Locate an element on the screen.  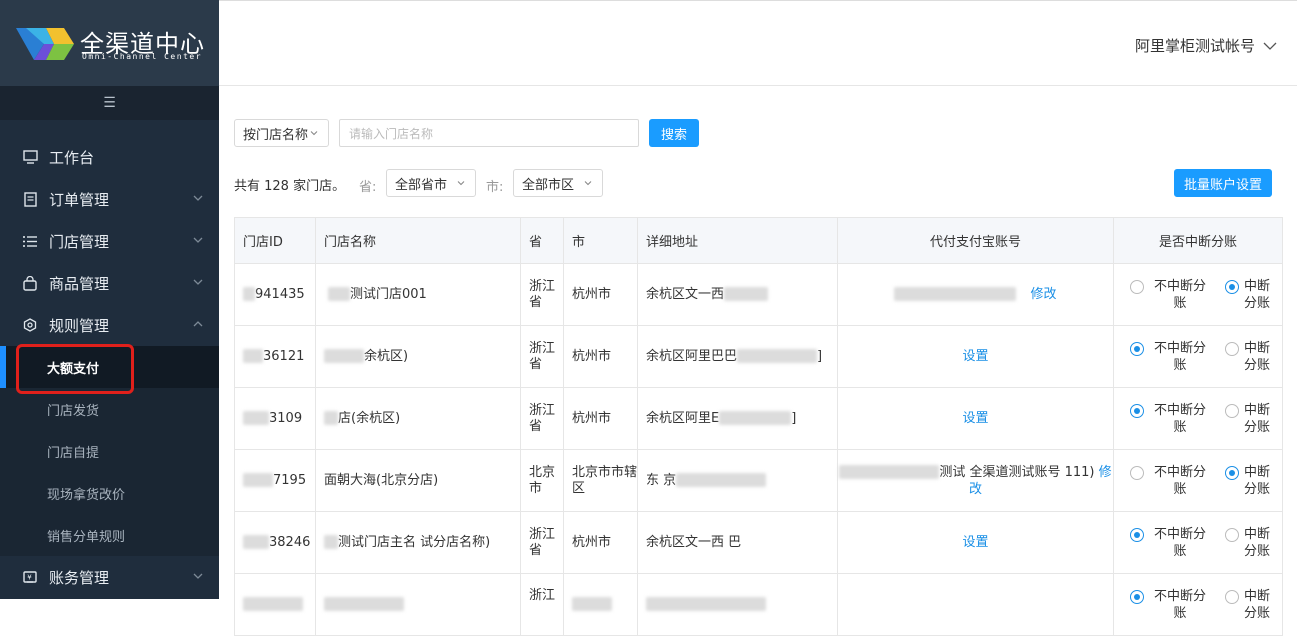
city-label: 市: is located at coordinates (495, 187).